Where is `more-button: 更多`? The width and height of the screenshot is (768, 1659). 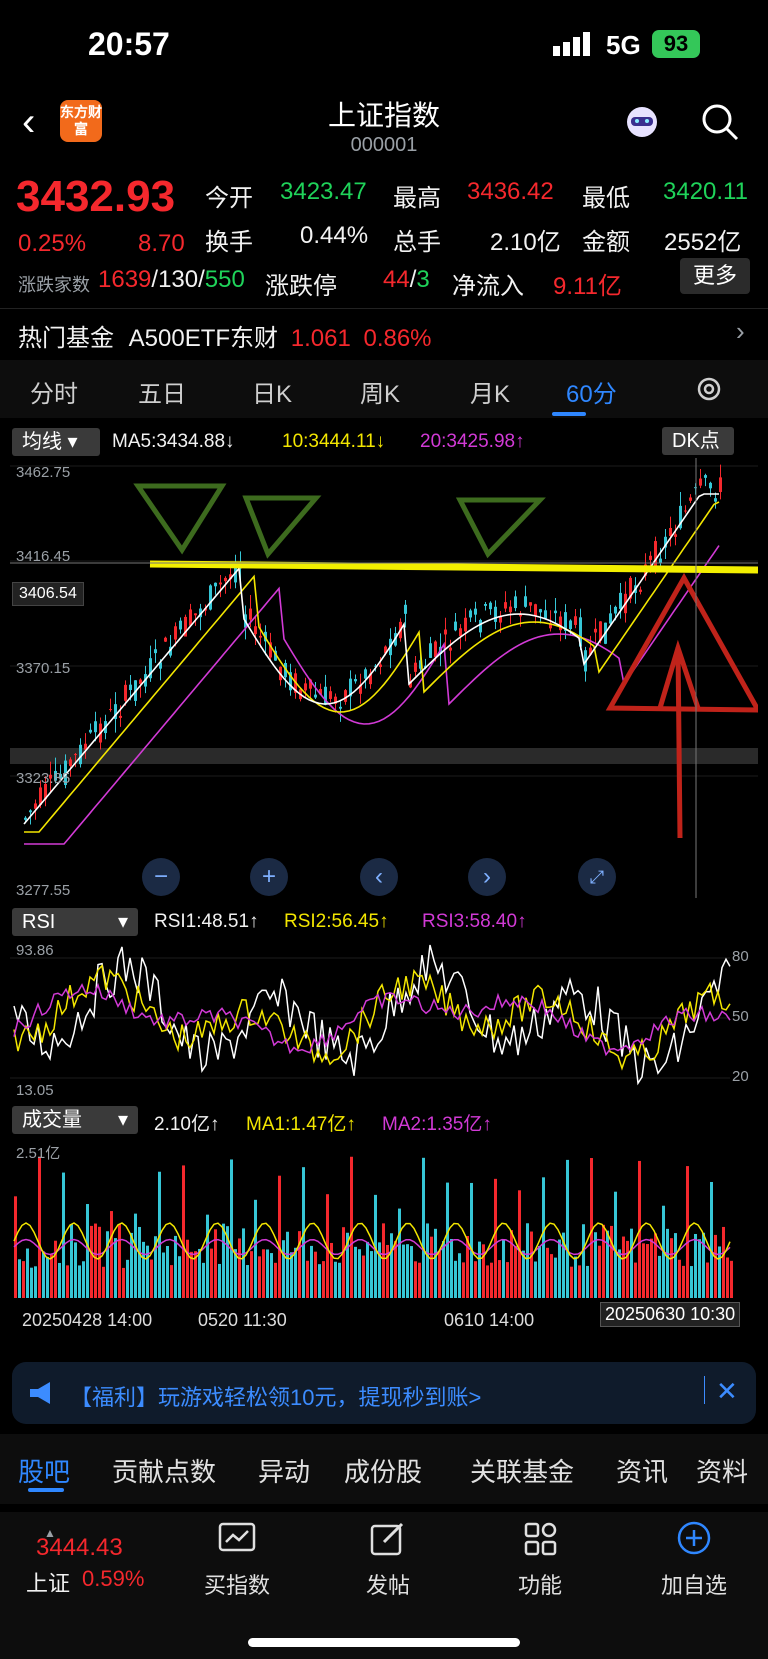
more-button: 更多 is located at coordinates (715, 276).